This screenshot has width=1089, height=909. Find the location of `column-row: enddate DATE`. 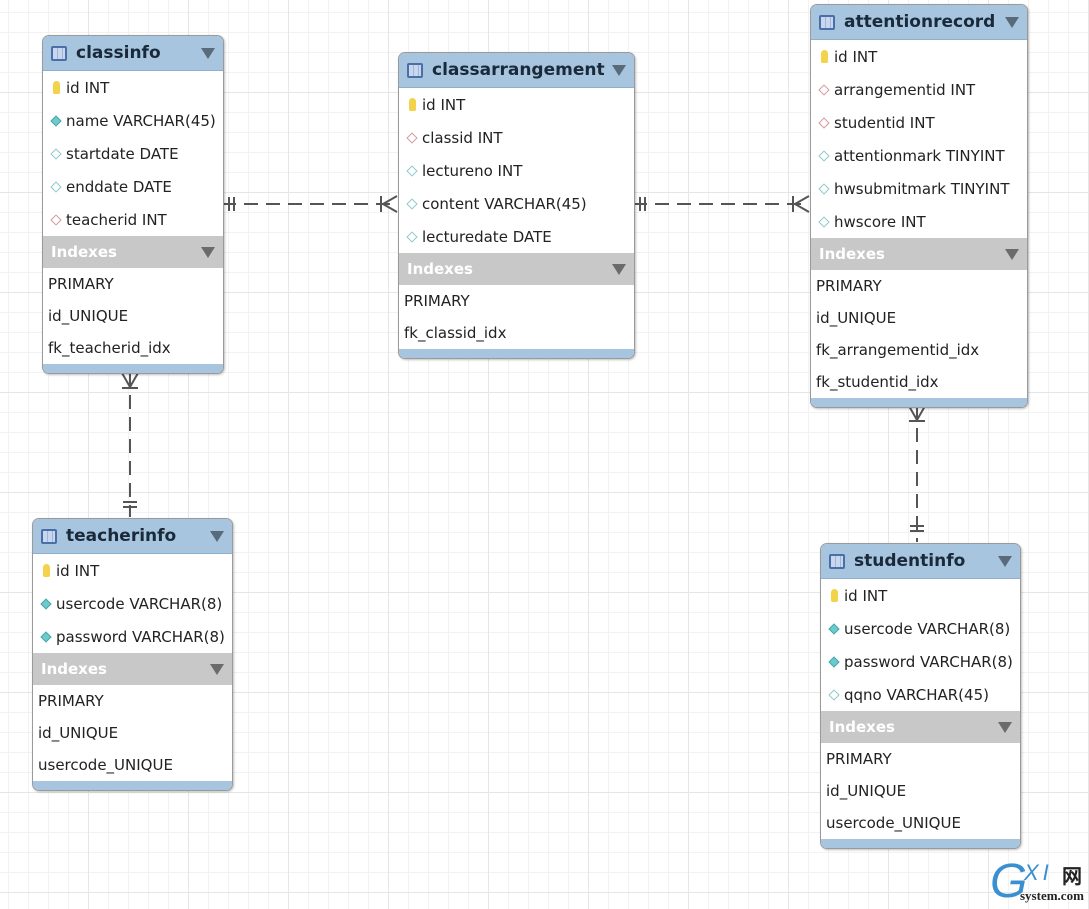

column-row: enddate DATE is located at coordinates (133, 186).